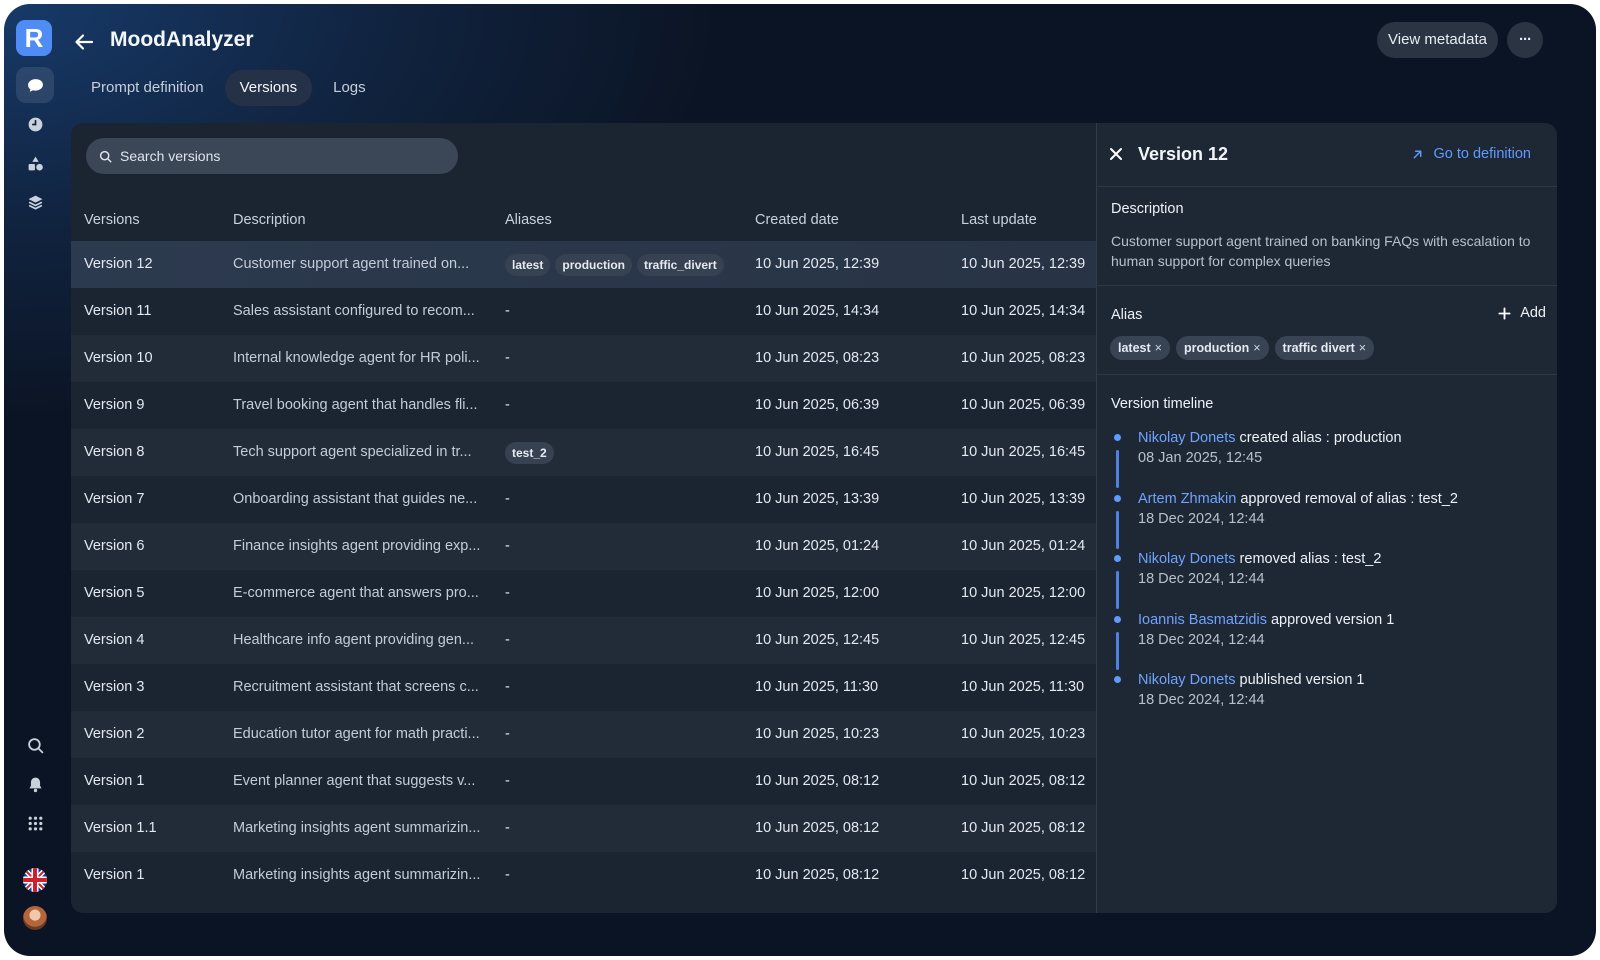 Image resolution: width=1600 pixels, height=960 pixels. What do you see at coordinates (118, 358) in the screenshot?
I see `row-version: Version 10` at bounding box center [118, 358].